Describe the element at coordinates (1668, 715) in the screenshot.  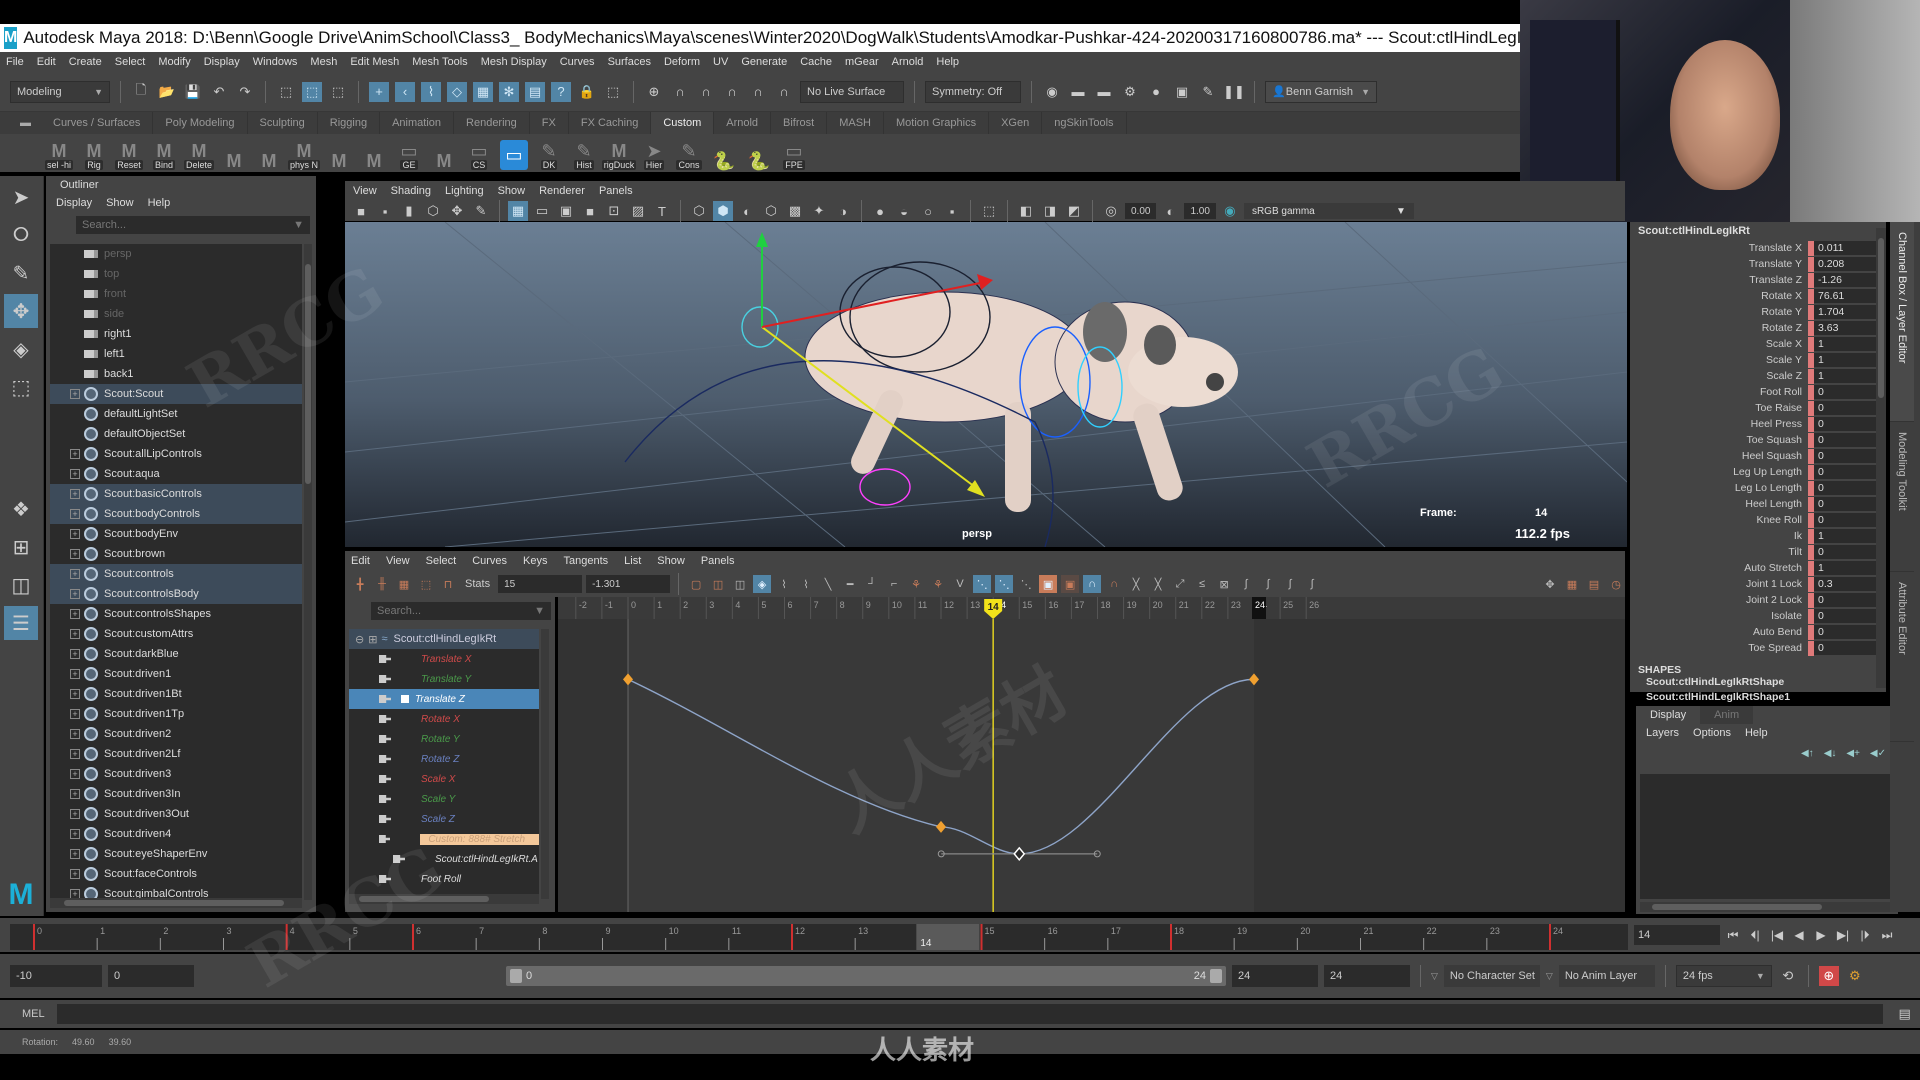
I see `layer-tab-display: Display` at that location.